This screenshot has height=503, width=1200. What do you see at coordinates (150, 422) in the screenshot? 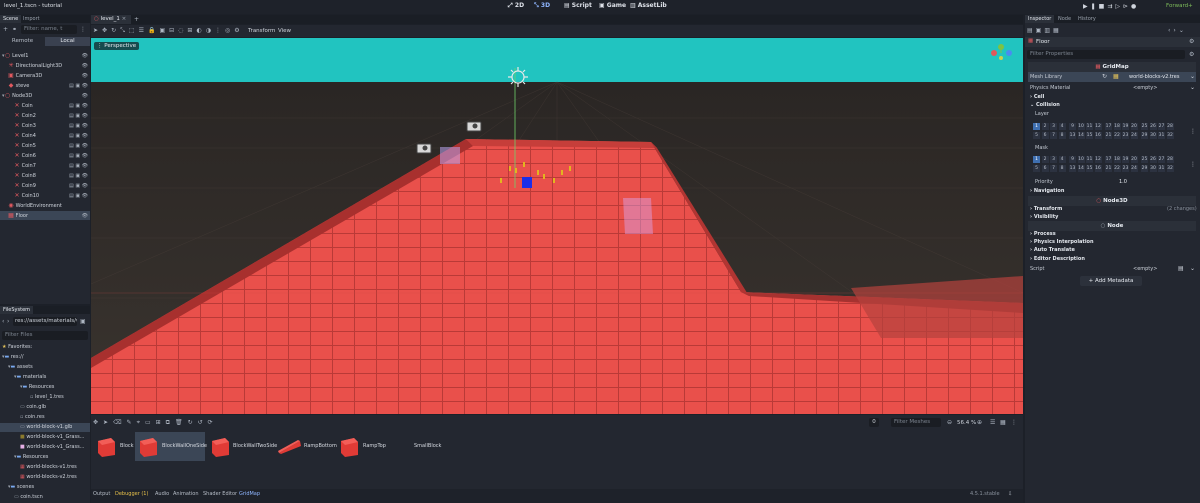
I see `fill-icon: ▭` at bounding box center [150, 422].